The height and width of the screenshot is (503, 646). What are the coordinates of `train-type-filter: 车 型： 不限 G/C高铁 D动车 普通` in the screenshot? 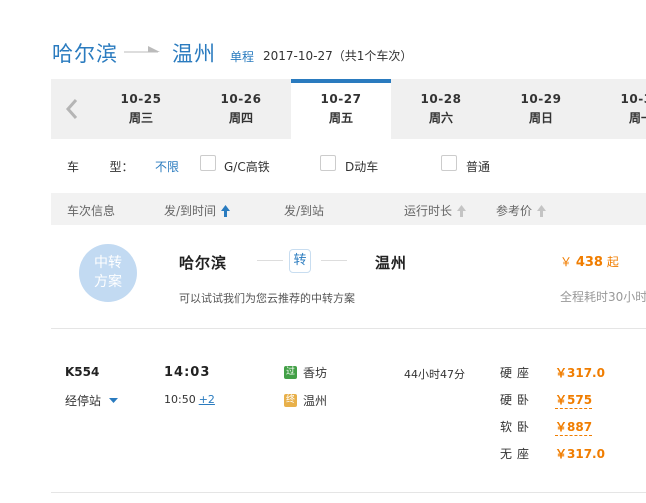 It's located at (348, 165).